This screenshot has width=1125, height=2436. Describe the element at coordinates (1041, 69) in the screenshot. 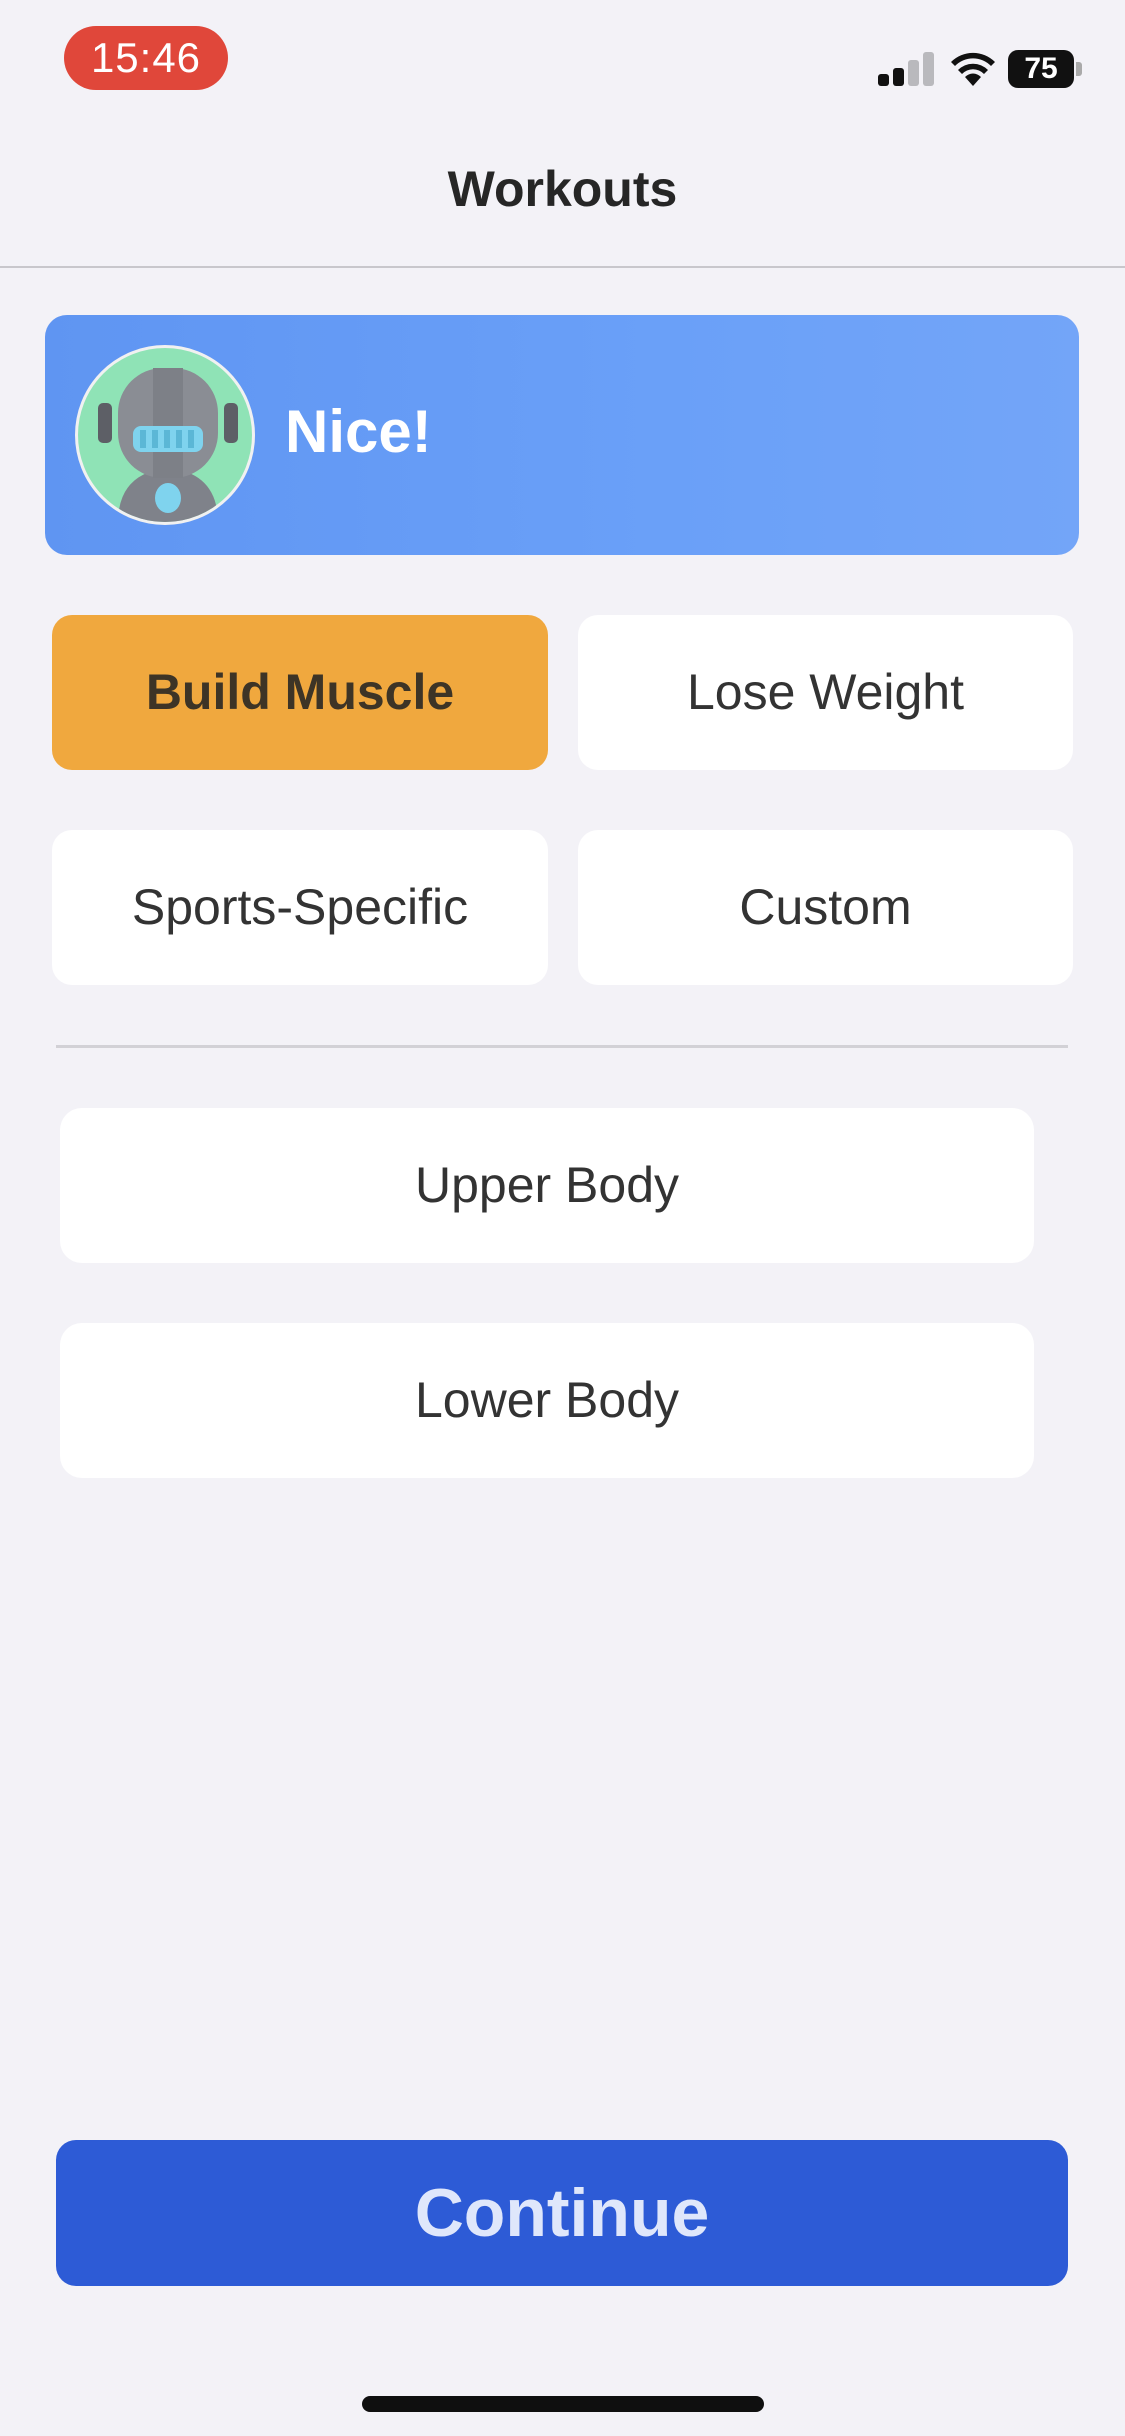

I see `battery-icon: 75` at that location.